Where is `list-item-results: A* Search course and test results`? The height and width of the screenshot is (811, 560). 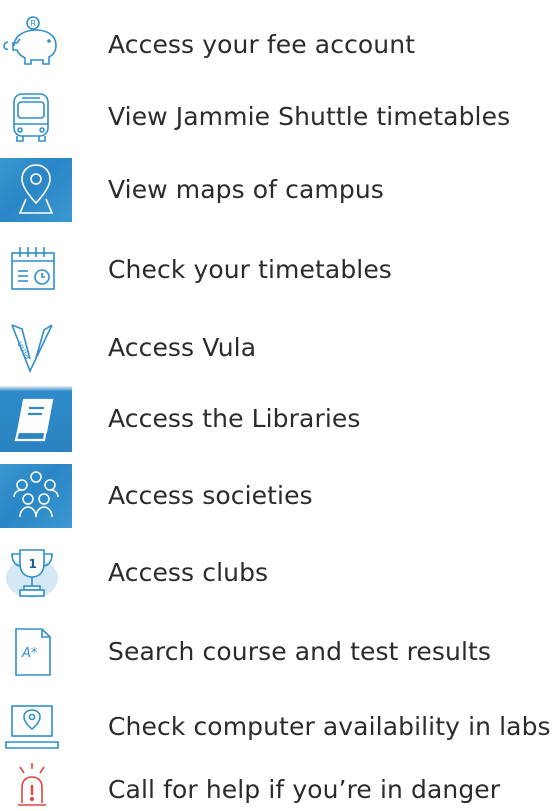 list-item-results: A* Search course and test results is located at coordinates (280, 652).